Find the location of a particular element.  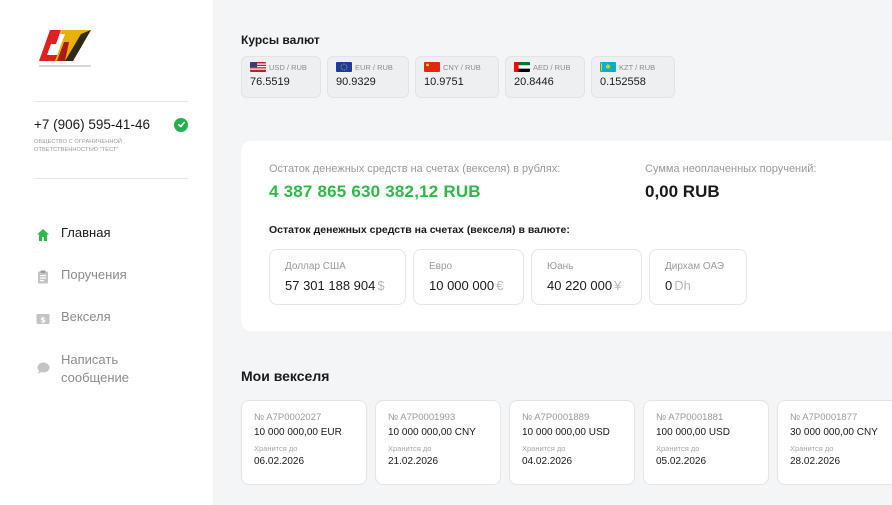

currency-amount: 10 000 000 is located at coordinates (462, 285).